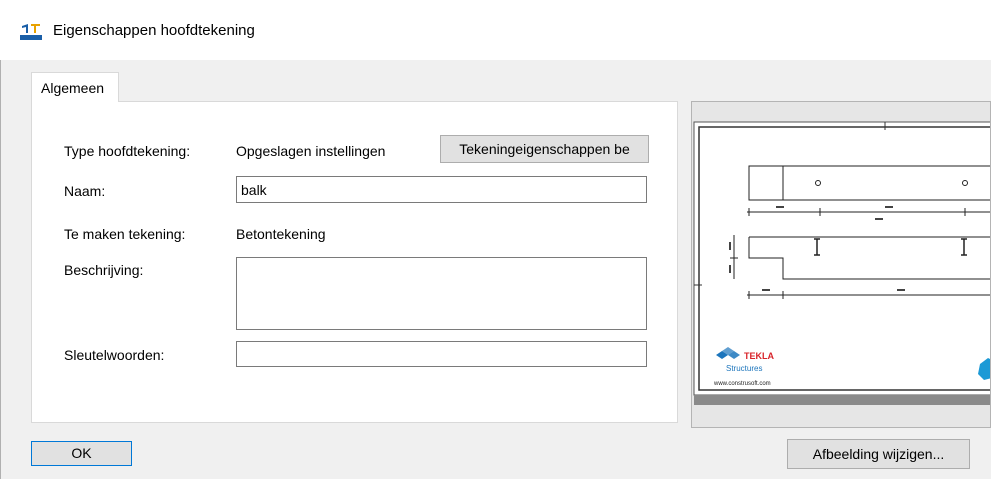 The width and height of the screenshot is (991, 479). I want to click on type-value: Opgeslagen instellingen, so click(311, 151).